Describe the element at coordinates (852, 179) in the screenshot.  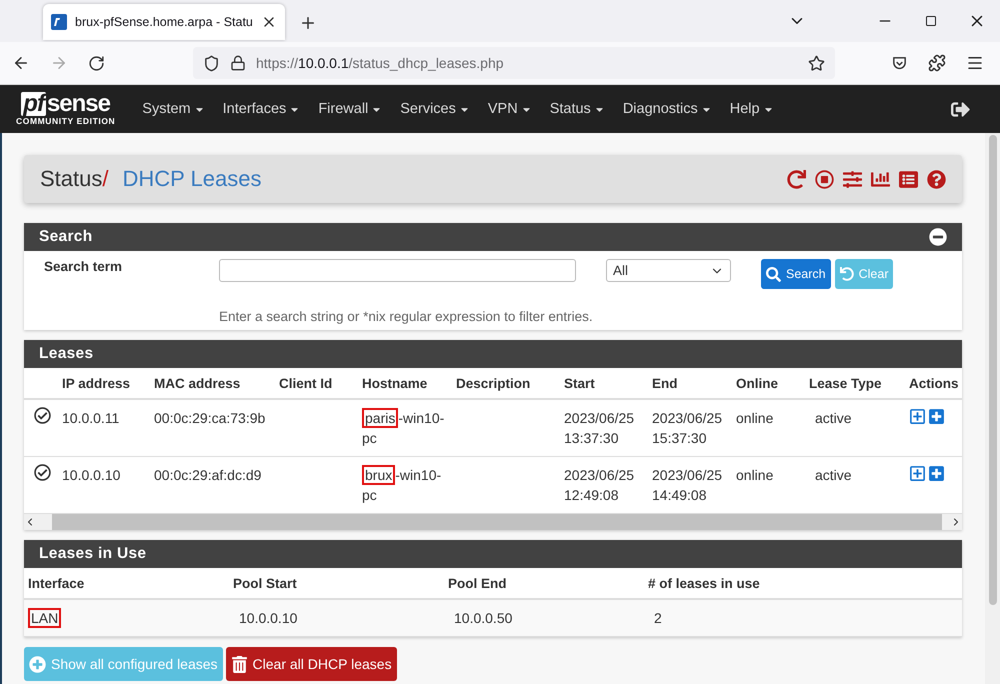
I see `settings-sliders-icon` at that location.